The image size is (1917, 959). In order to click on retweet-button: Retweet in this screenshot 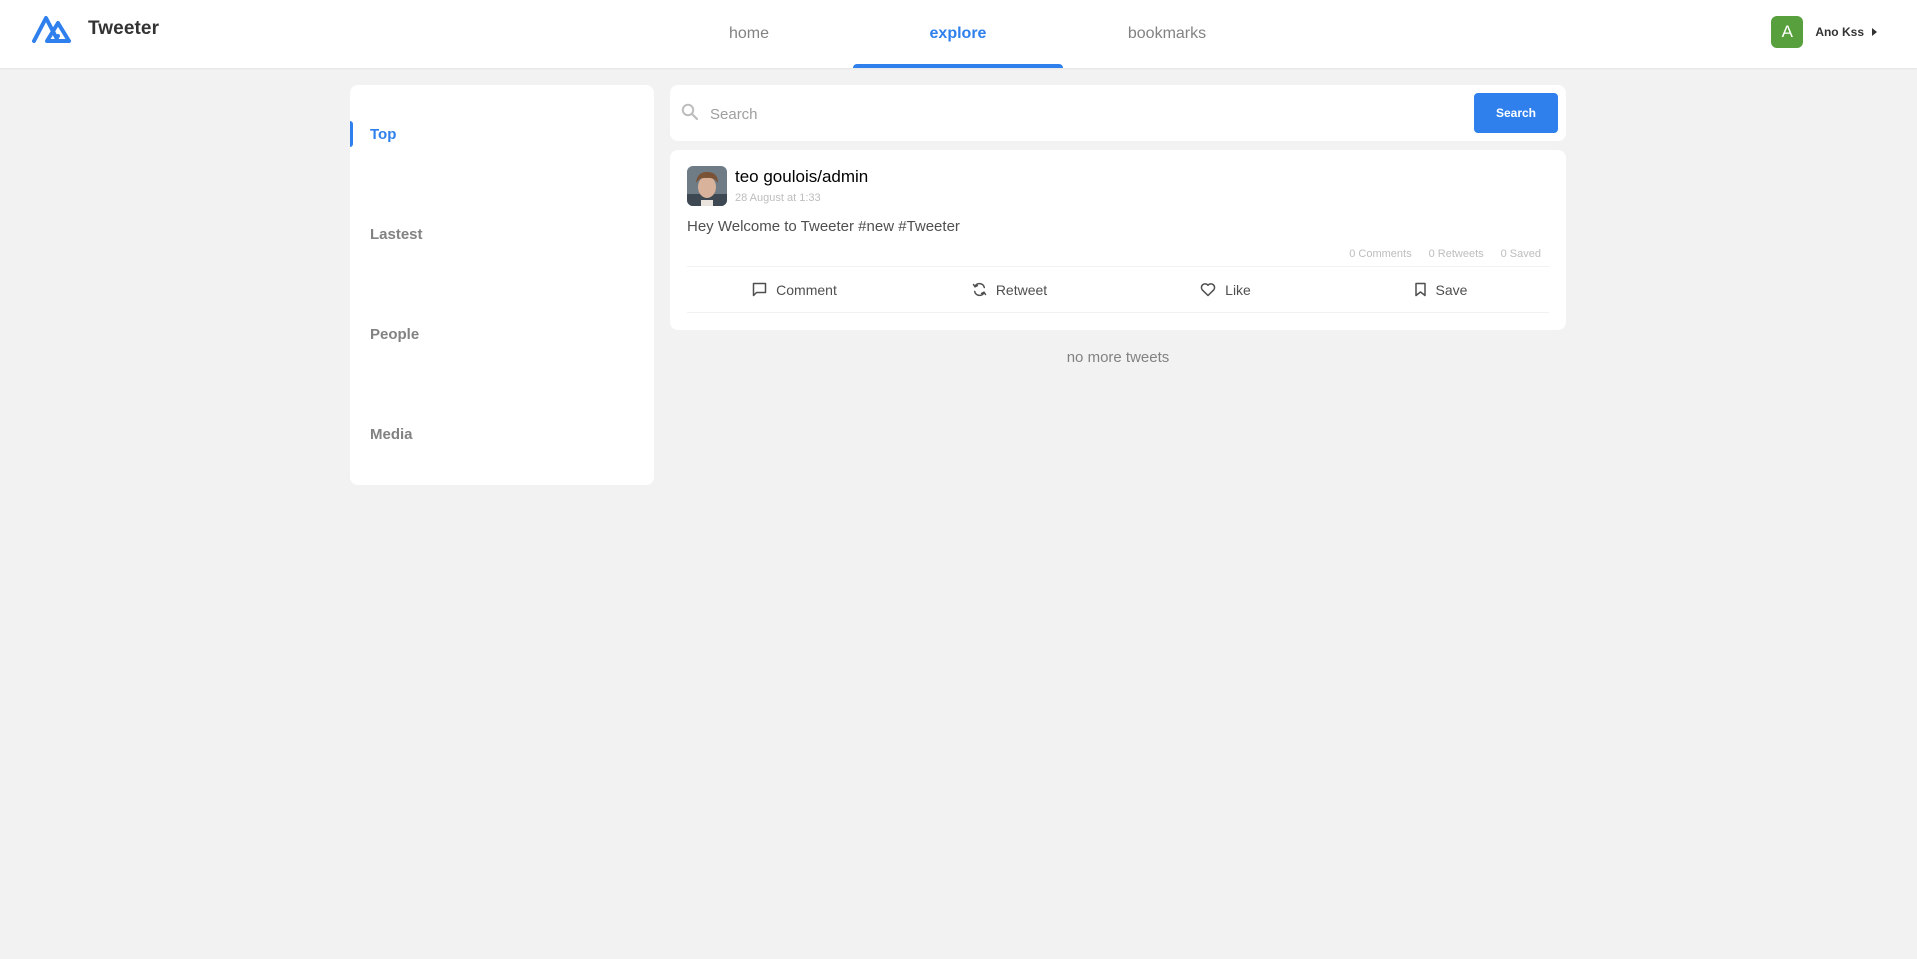, I will do `click(1009, 289)`.